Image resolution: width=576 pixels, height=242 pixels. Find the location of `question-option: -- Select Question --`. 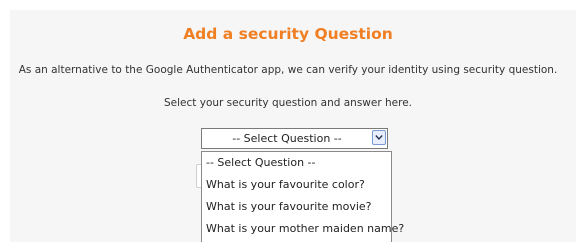

question-option: -- Select Question -- is located at coordinates (296, 163).